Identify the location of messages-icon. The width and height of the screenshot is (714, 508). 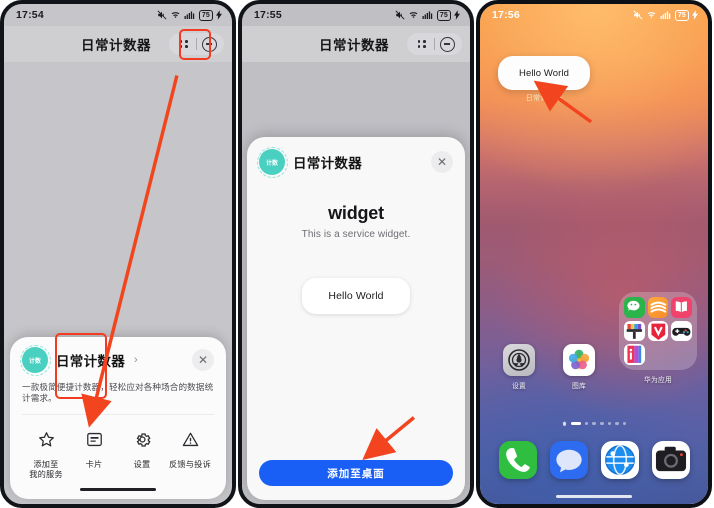
(568, 460).